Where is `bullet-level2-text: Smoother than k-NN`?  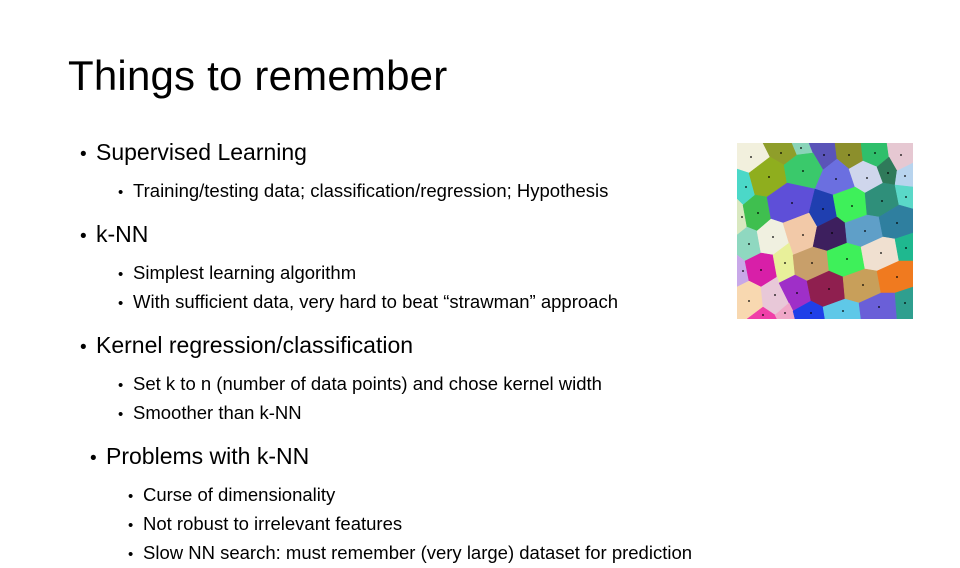
bullet-level2-text: Smoother than k-NN is located at coordinates (217, 412).